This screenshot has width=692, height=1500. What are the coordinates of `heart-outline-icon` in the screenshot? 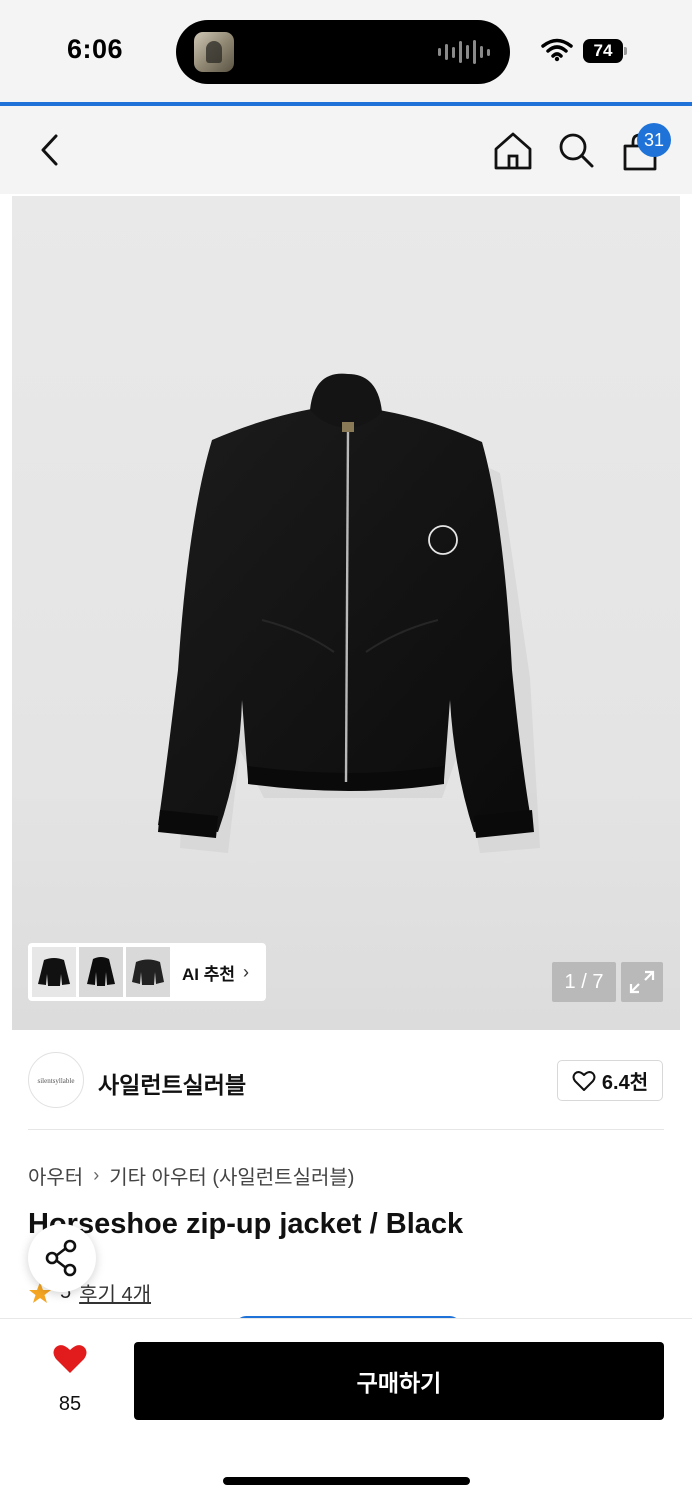 It's located at (584, 1080).